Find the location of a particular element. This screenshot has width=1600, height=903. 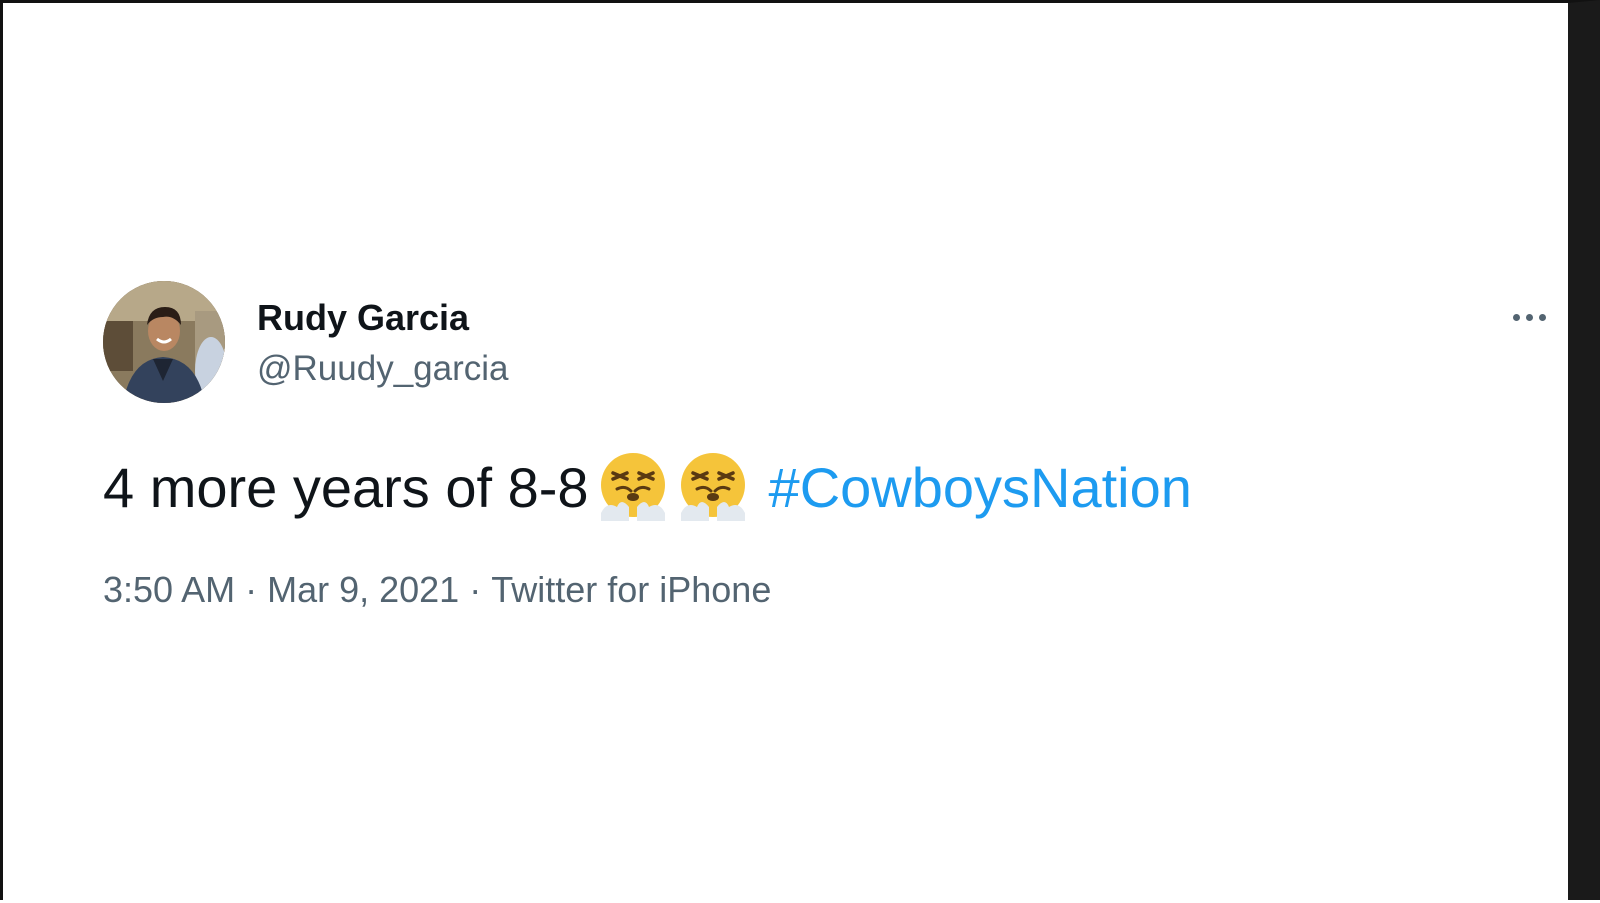

hashtag-link: #CowboysNation is located at coordinates (980, 487).